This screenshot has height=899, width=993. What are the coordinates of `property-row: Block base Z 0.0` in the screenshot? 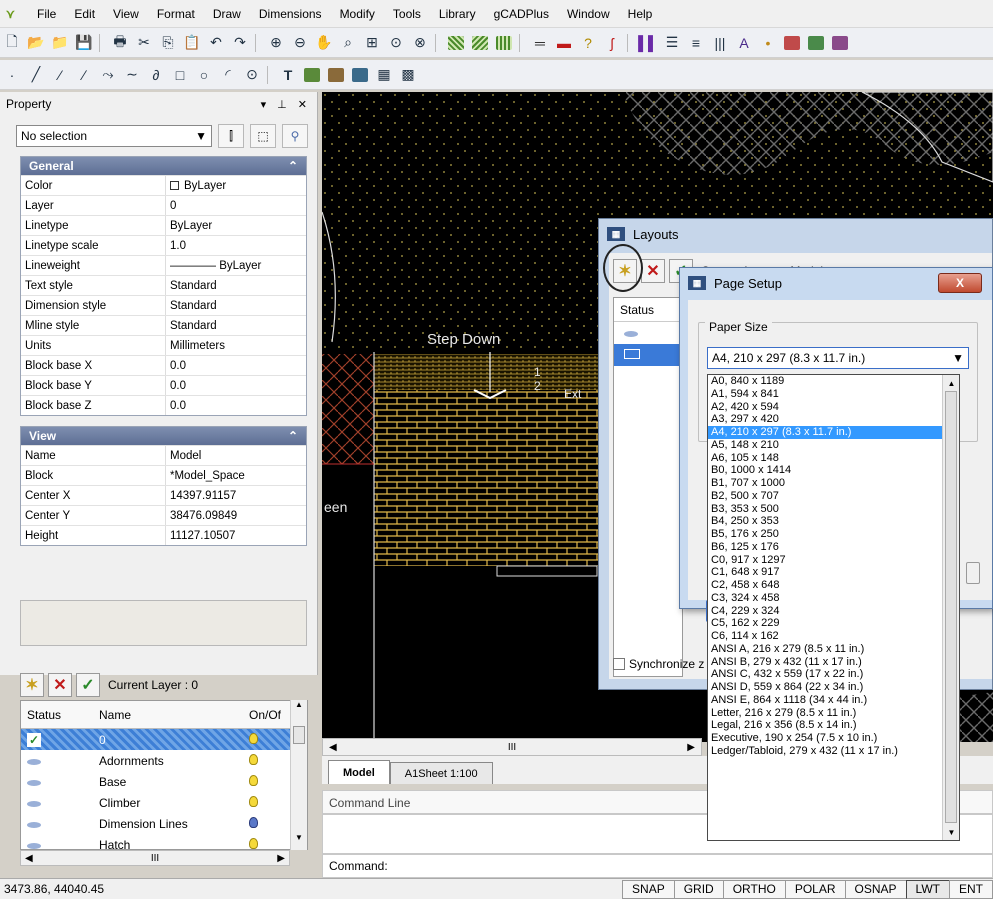 It's located at (163, 405).